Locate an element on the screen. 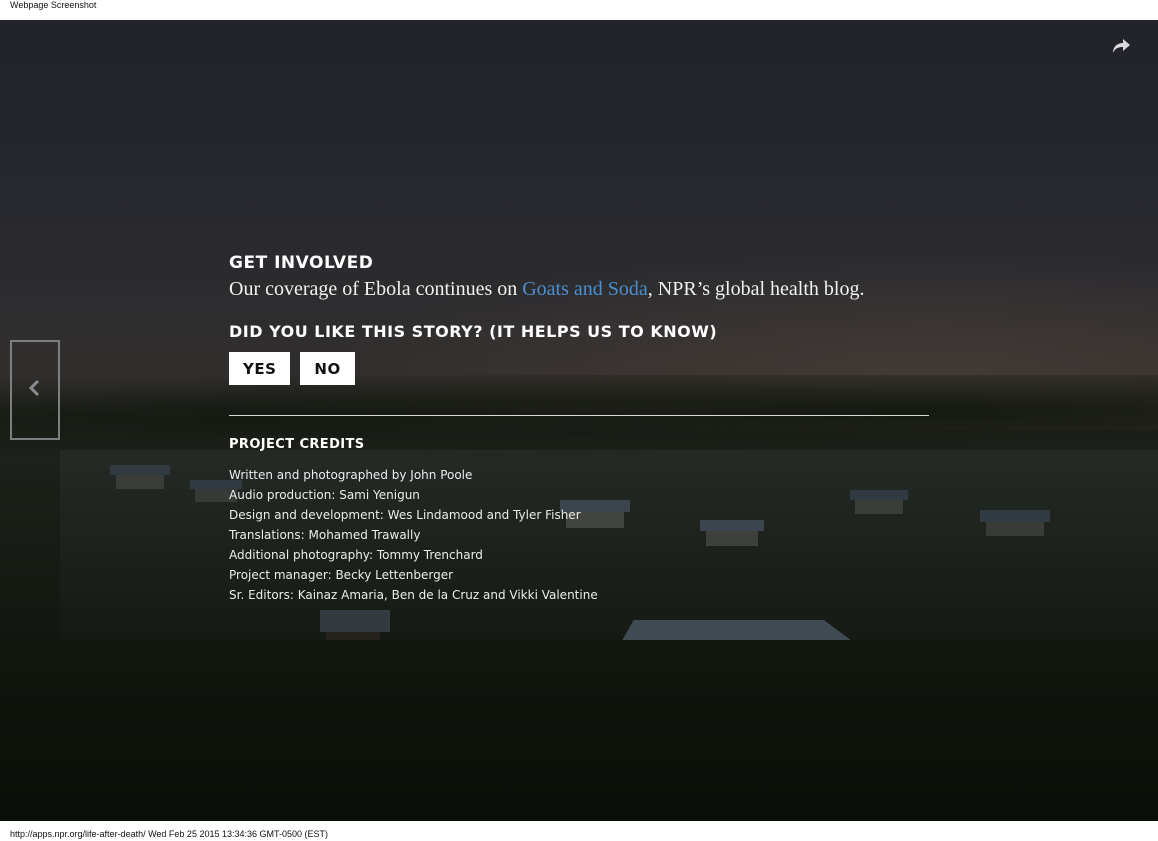 The height and width of the screenshot is (841, 1158). yes-button: YES is located at coordinates (260, 368).